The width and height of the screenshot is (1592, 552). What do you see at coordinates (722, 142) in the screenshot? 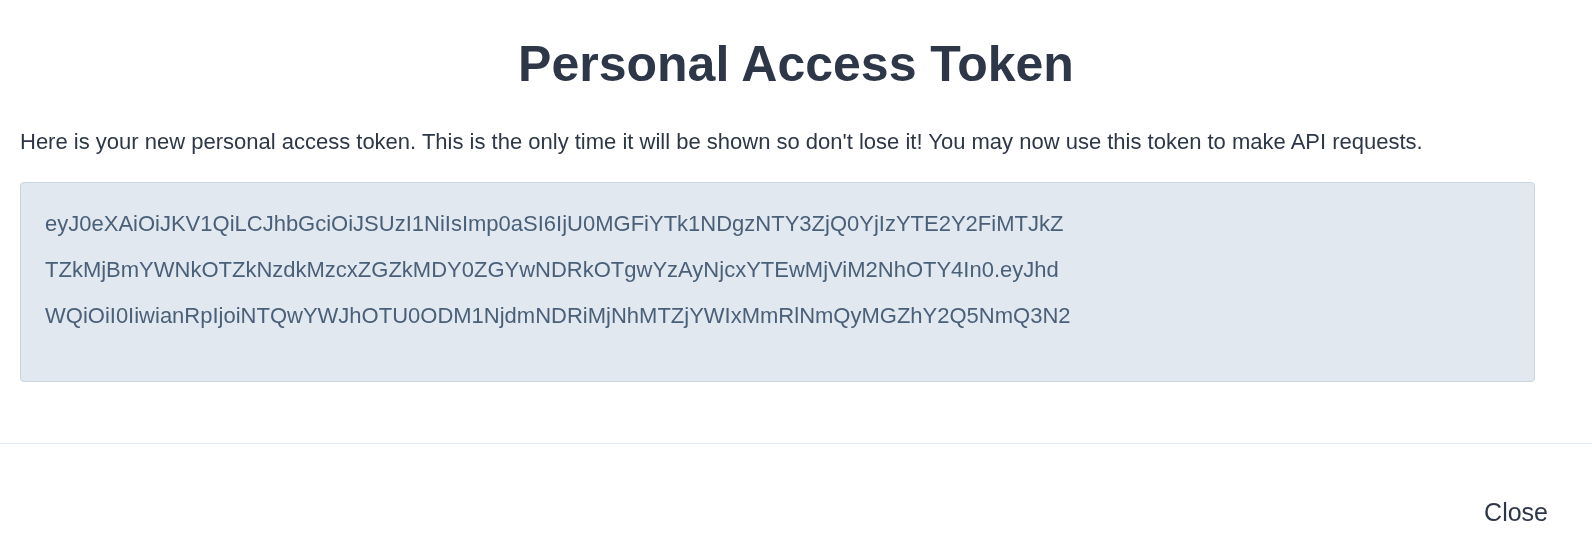
I see `token-message: Here is your new personal access token. This is the only time it will be shown so don't lose it! You may now use this token to make API requests.` at bounding box center [722, 142].